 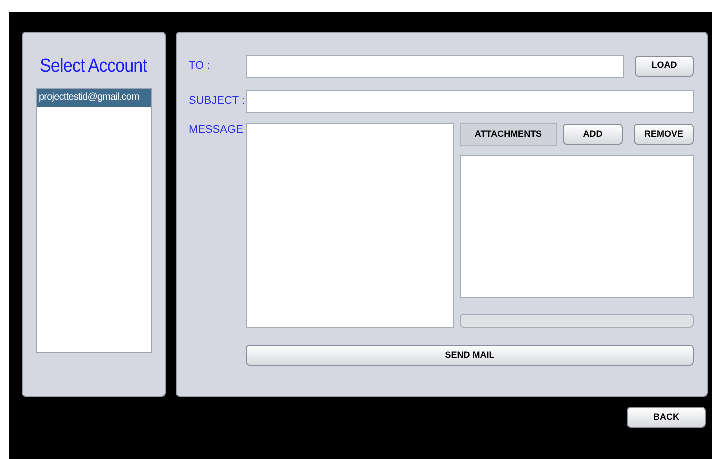 I want to click on load-button: LOAD, so click(x=664, y=66).